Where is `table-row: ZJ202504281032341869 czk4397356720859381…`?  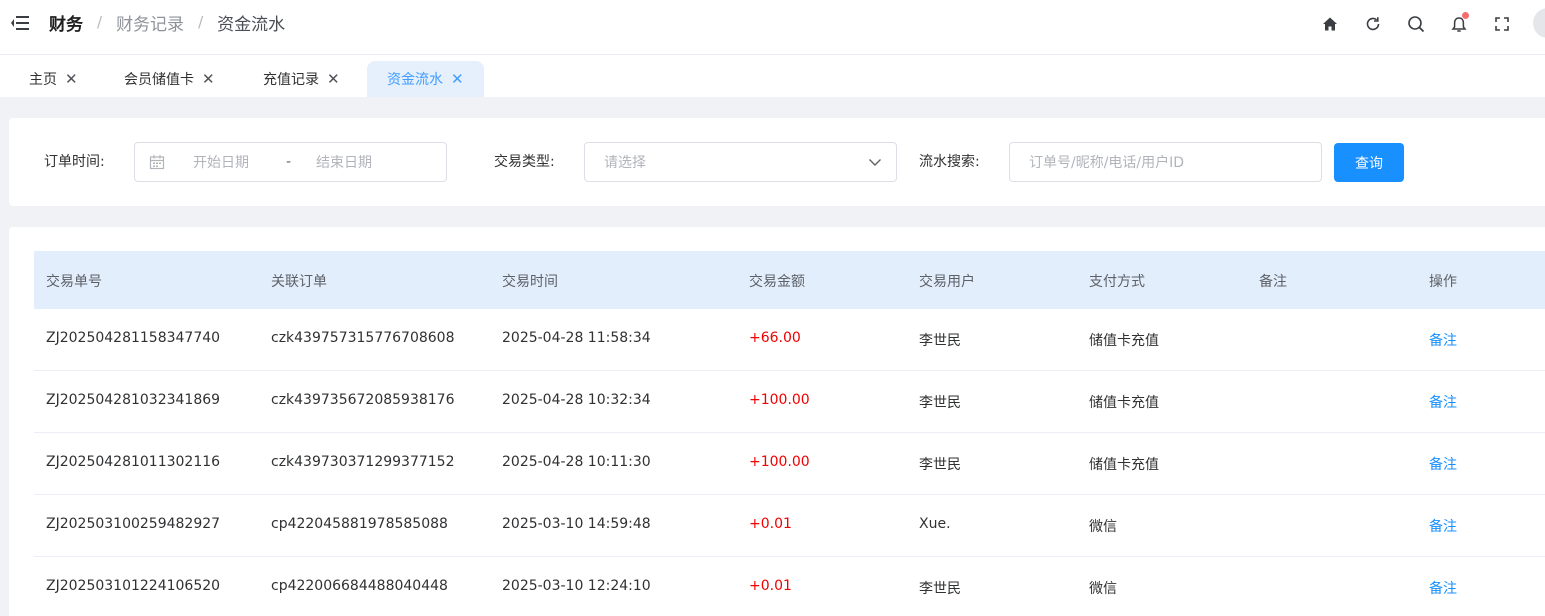 table-row: ZJ202504281032341869 czk4397356720859381… is located at coordinates (789, 402).